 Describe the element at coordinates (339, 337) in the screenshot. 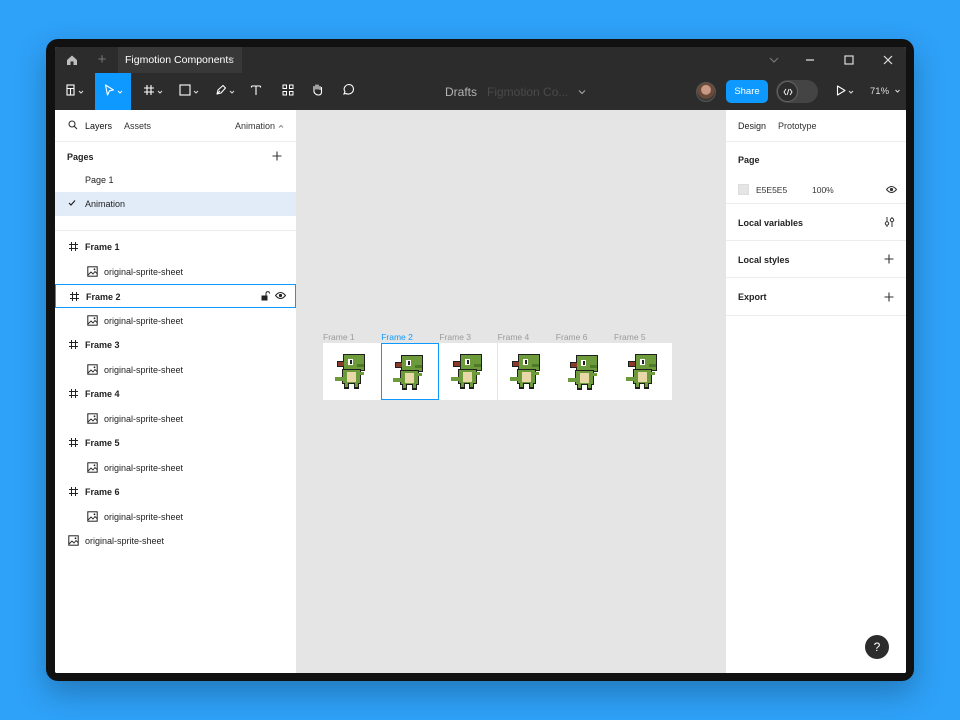

I see `frame-label: Frame 1` at that location.